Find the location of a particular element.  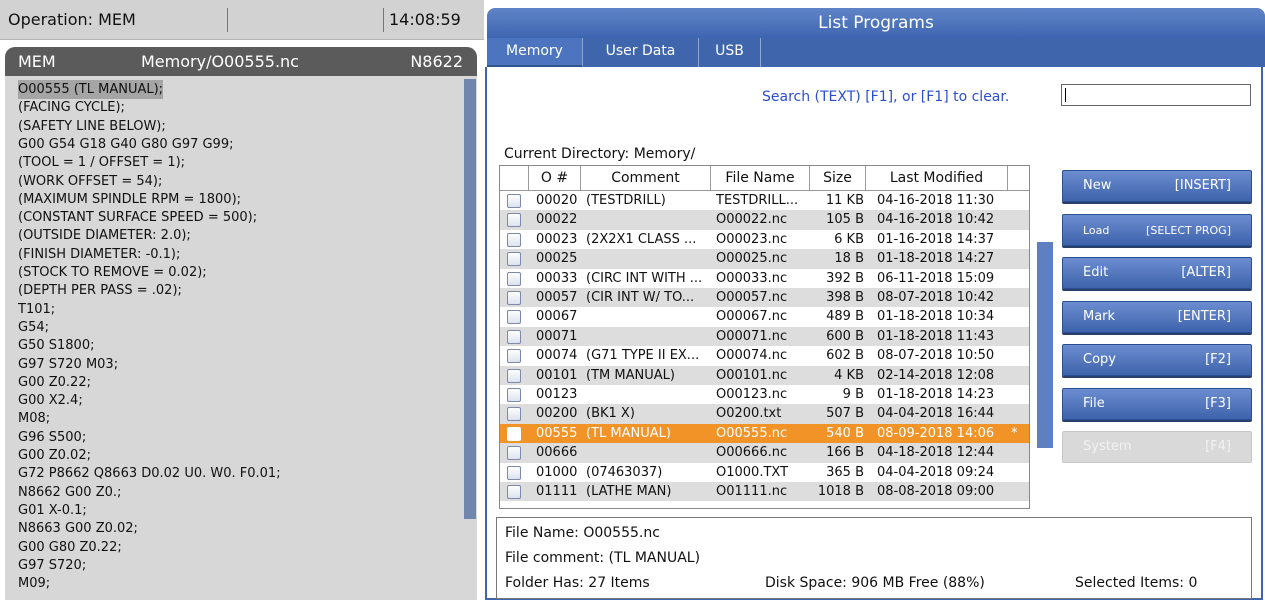

info-disk-space: Disk Space: 906 MB Free (88%) is located at coordinates (875, 583).